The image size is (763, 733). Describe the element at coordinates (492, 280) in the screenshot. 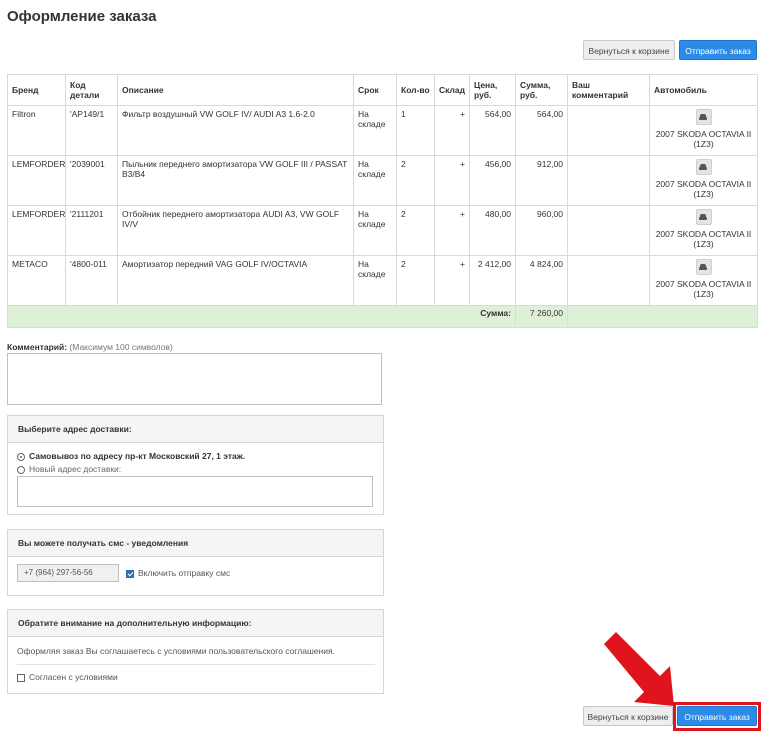

I see `cell-price: 2 412,00` at that location.